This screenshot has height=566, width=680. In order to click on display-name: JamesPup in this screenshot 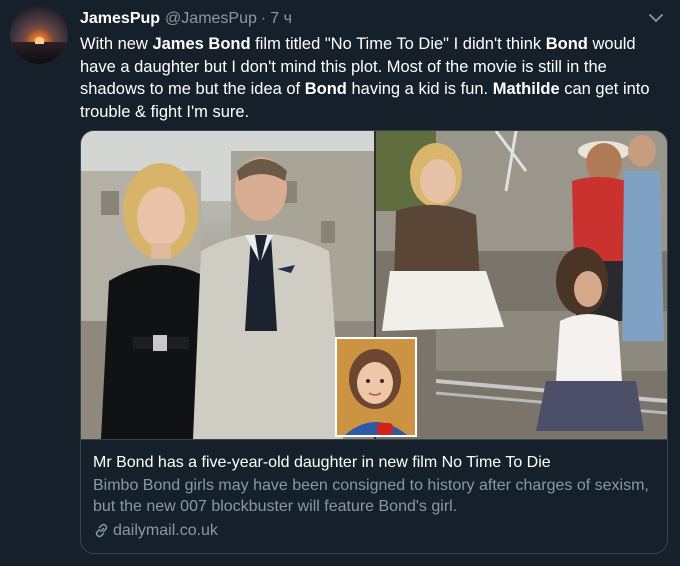, I will do `click(120, 19)`.